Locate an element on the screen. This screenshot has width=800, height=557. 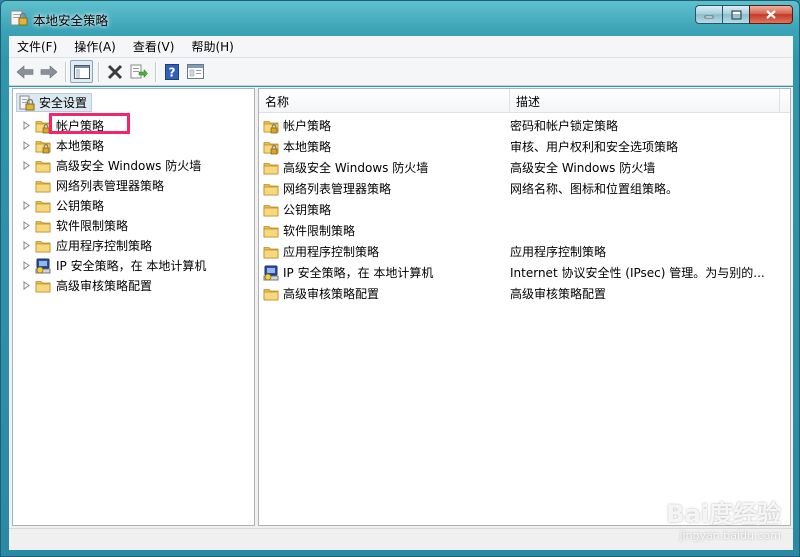
tree-item-label: 本地策略 is located at coordinates (80, 146).